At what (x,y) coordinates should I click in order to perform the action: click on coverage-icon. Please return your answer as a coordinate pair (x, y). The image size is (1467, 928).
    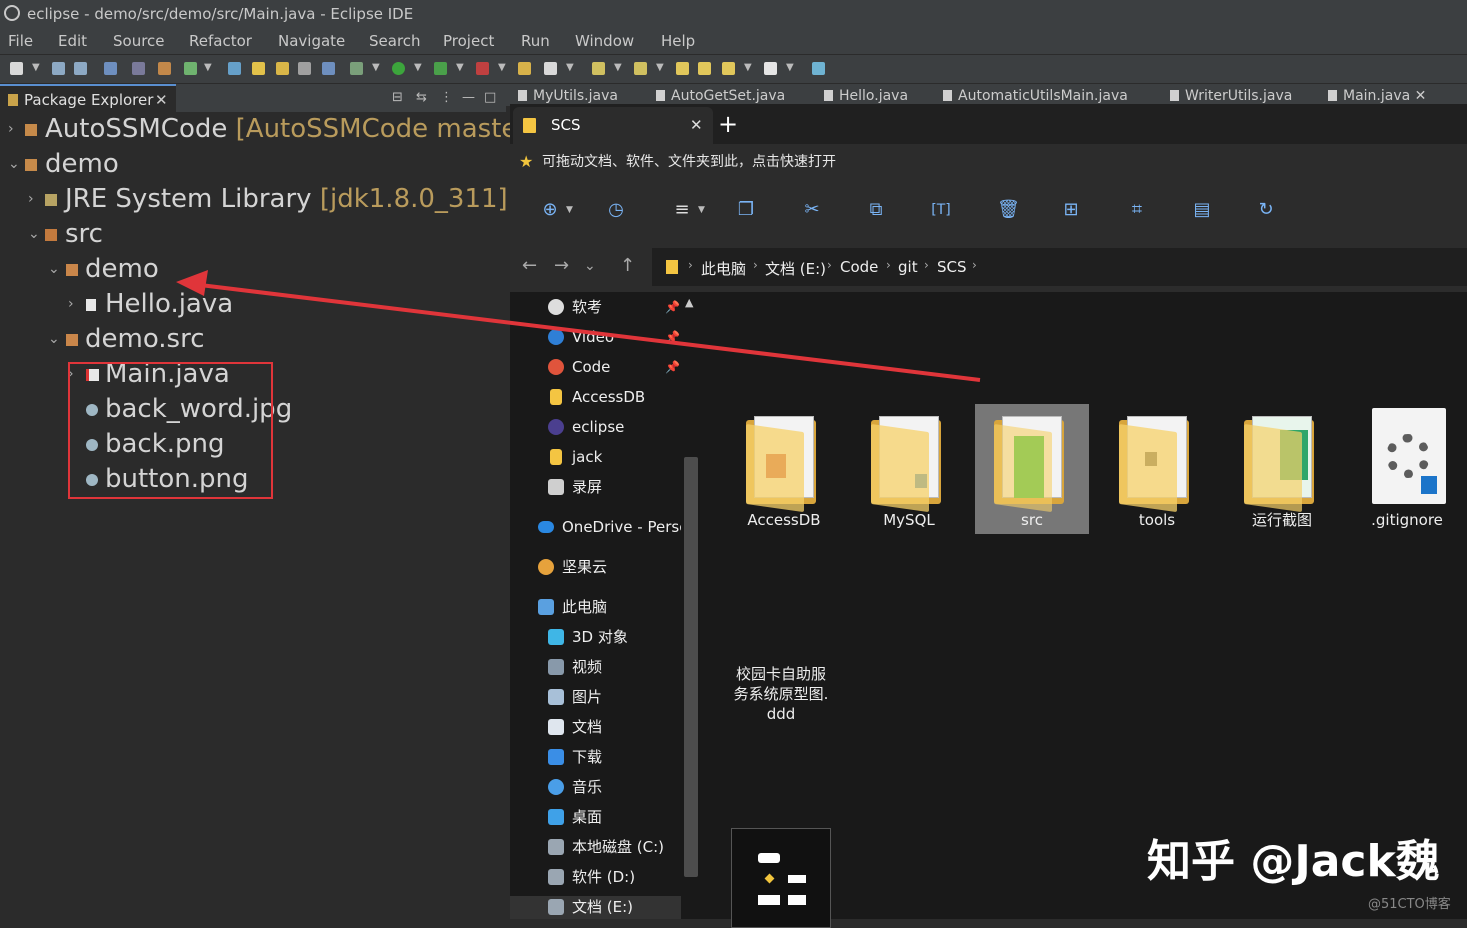
    Looking at the image, I should click on (440, 68).